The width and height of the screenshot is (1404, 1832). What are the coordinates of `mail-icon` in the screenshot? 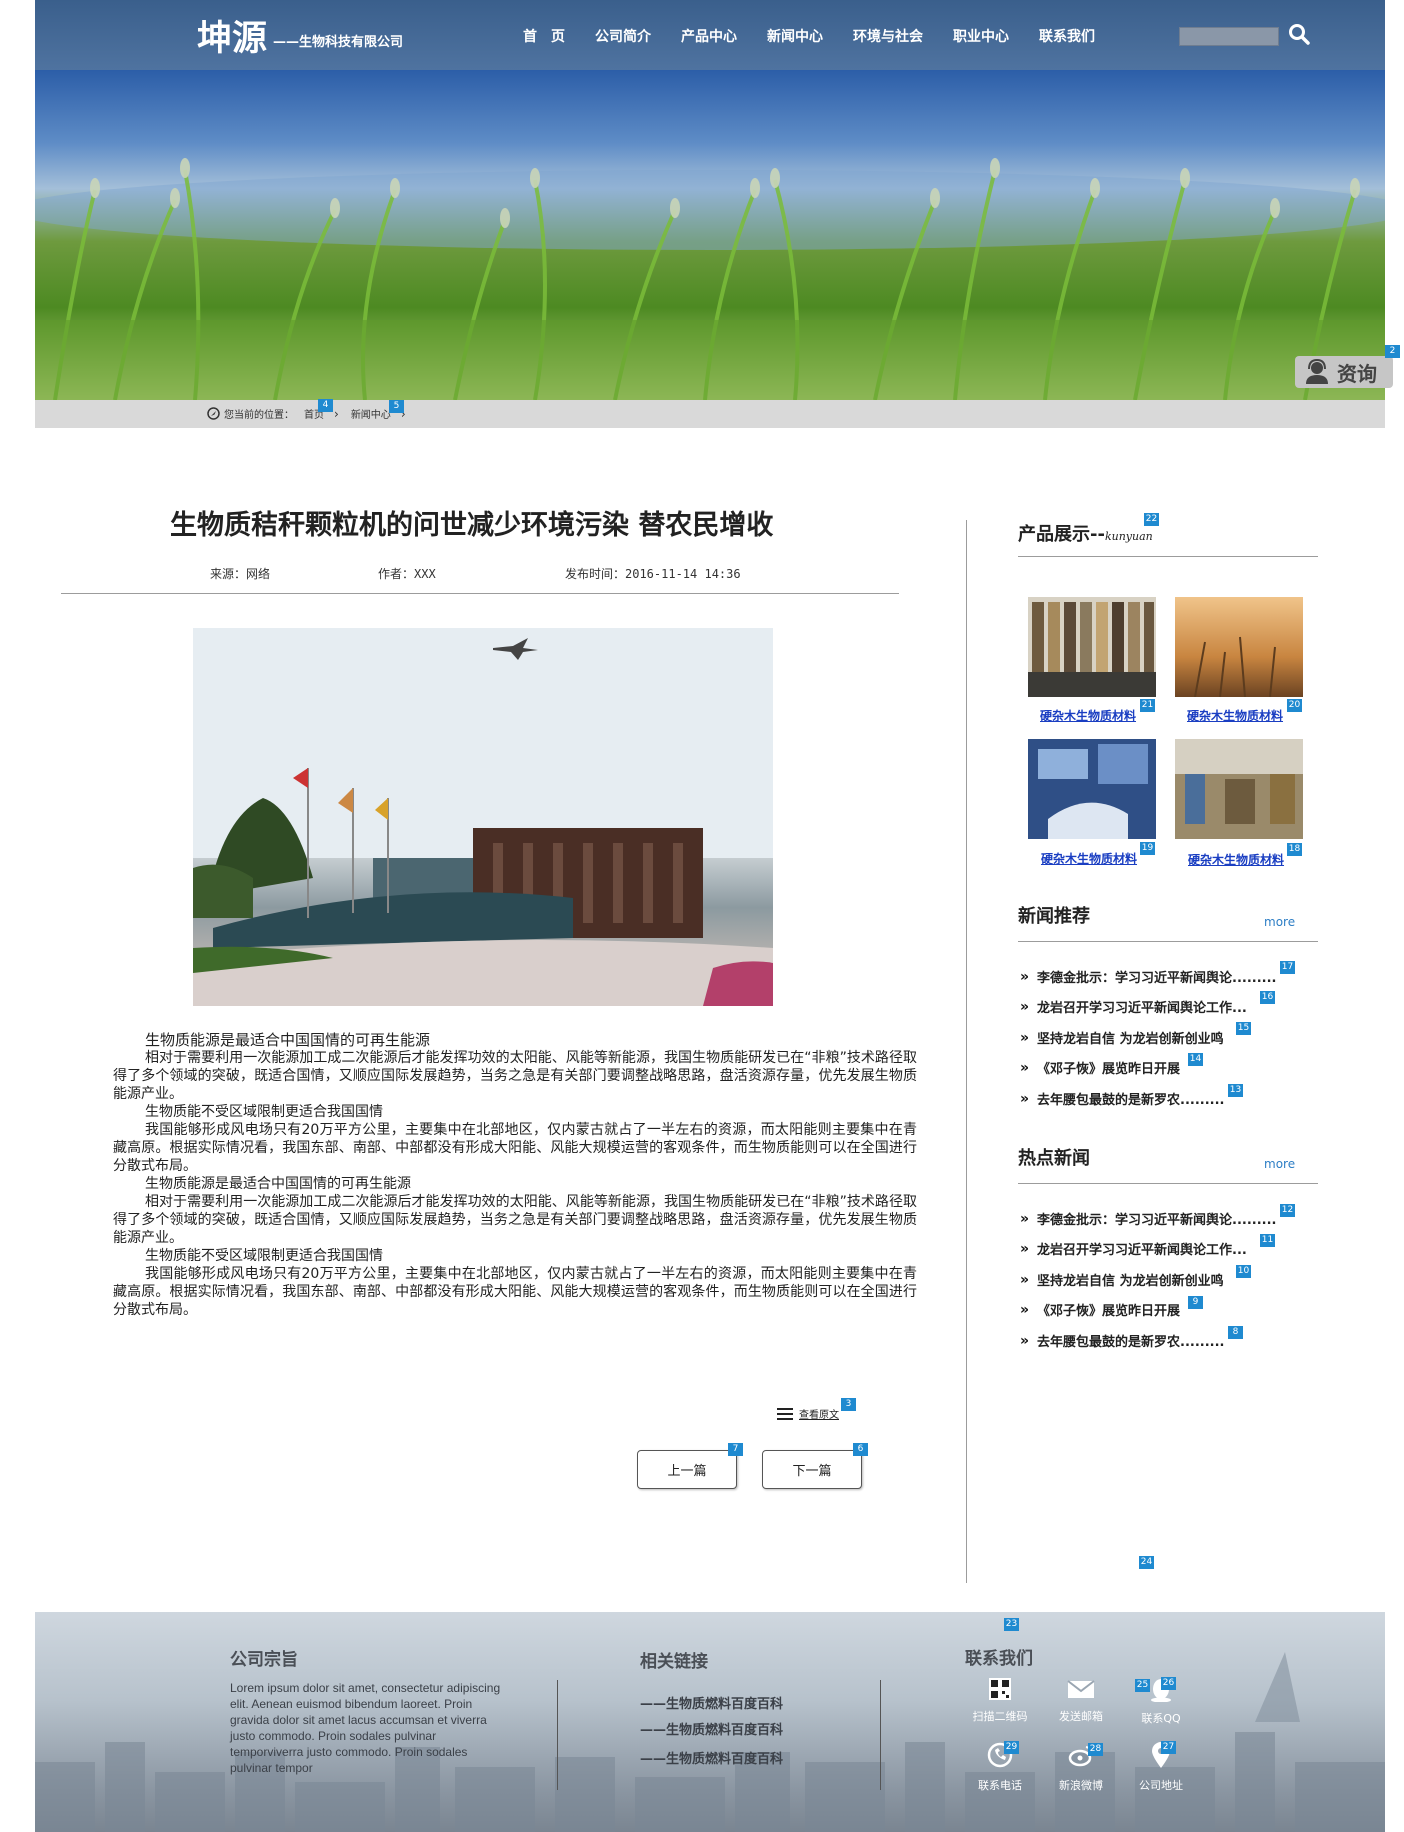 It's located at (1081, 1689).